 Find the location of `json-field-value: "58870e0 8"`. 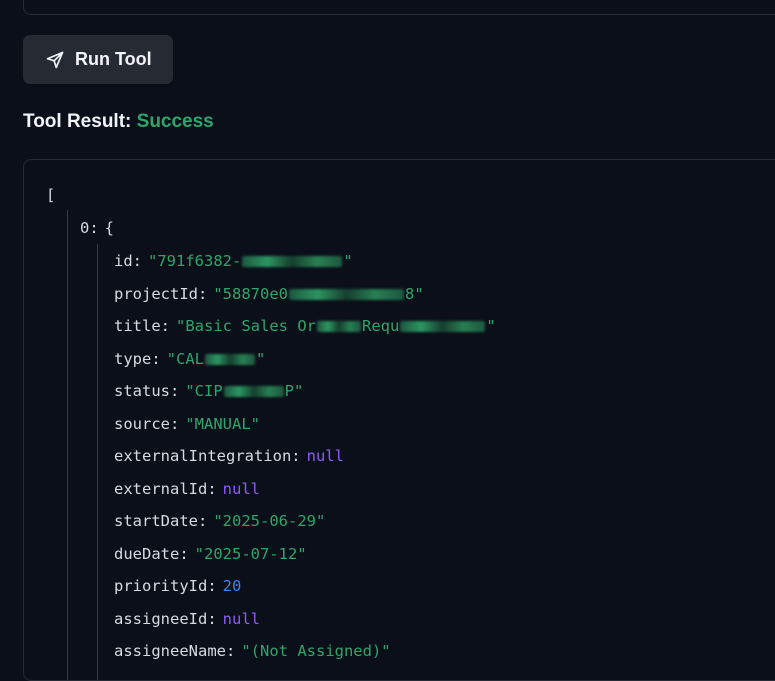

json-field-value: "58870e0 8" is located at coordinates (318, 294).